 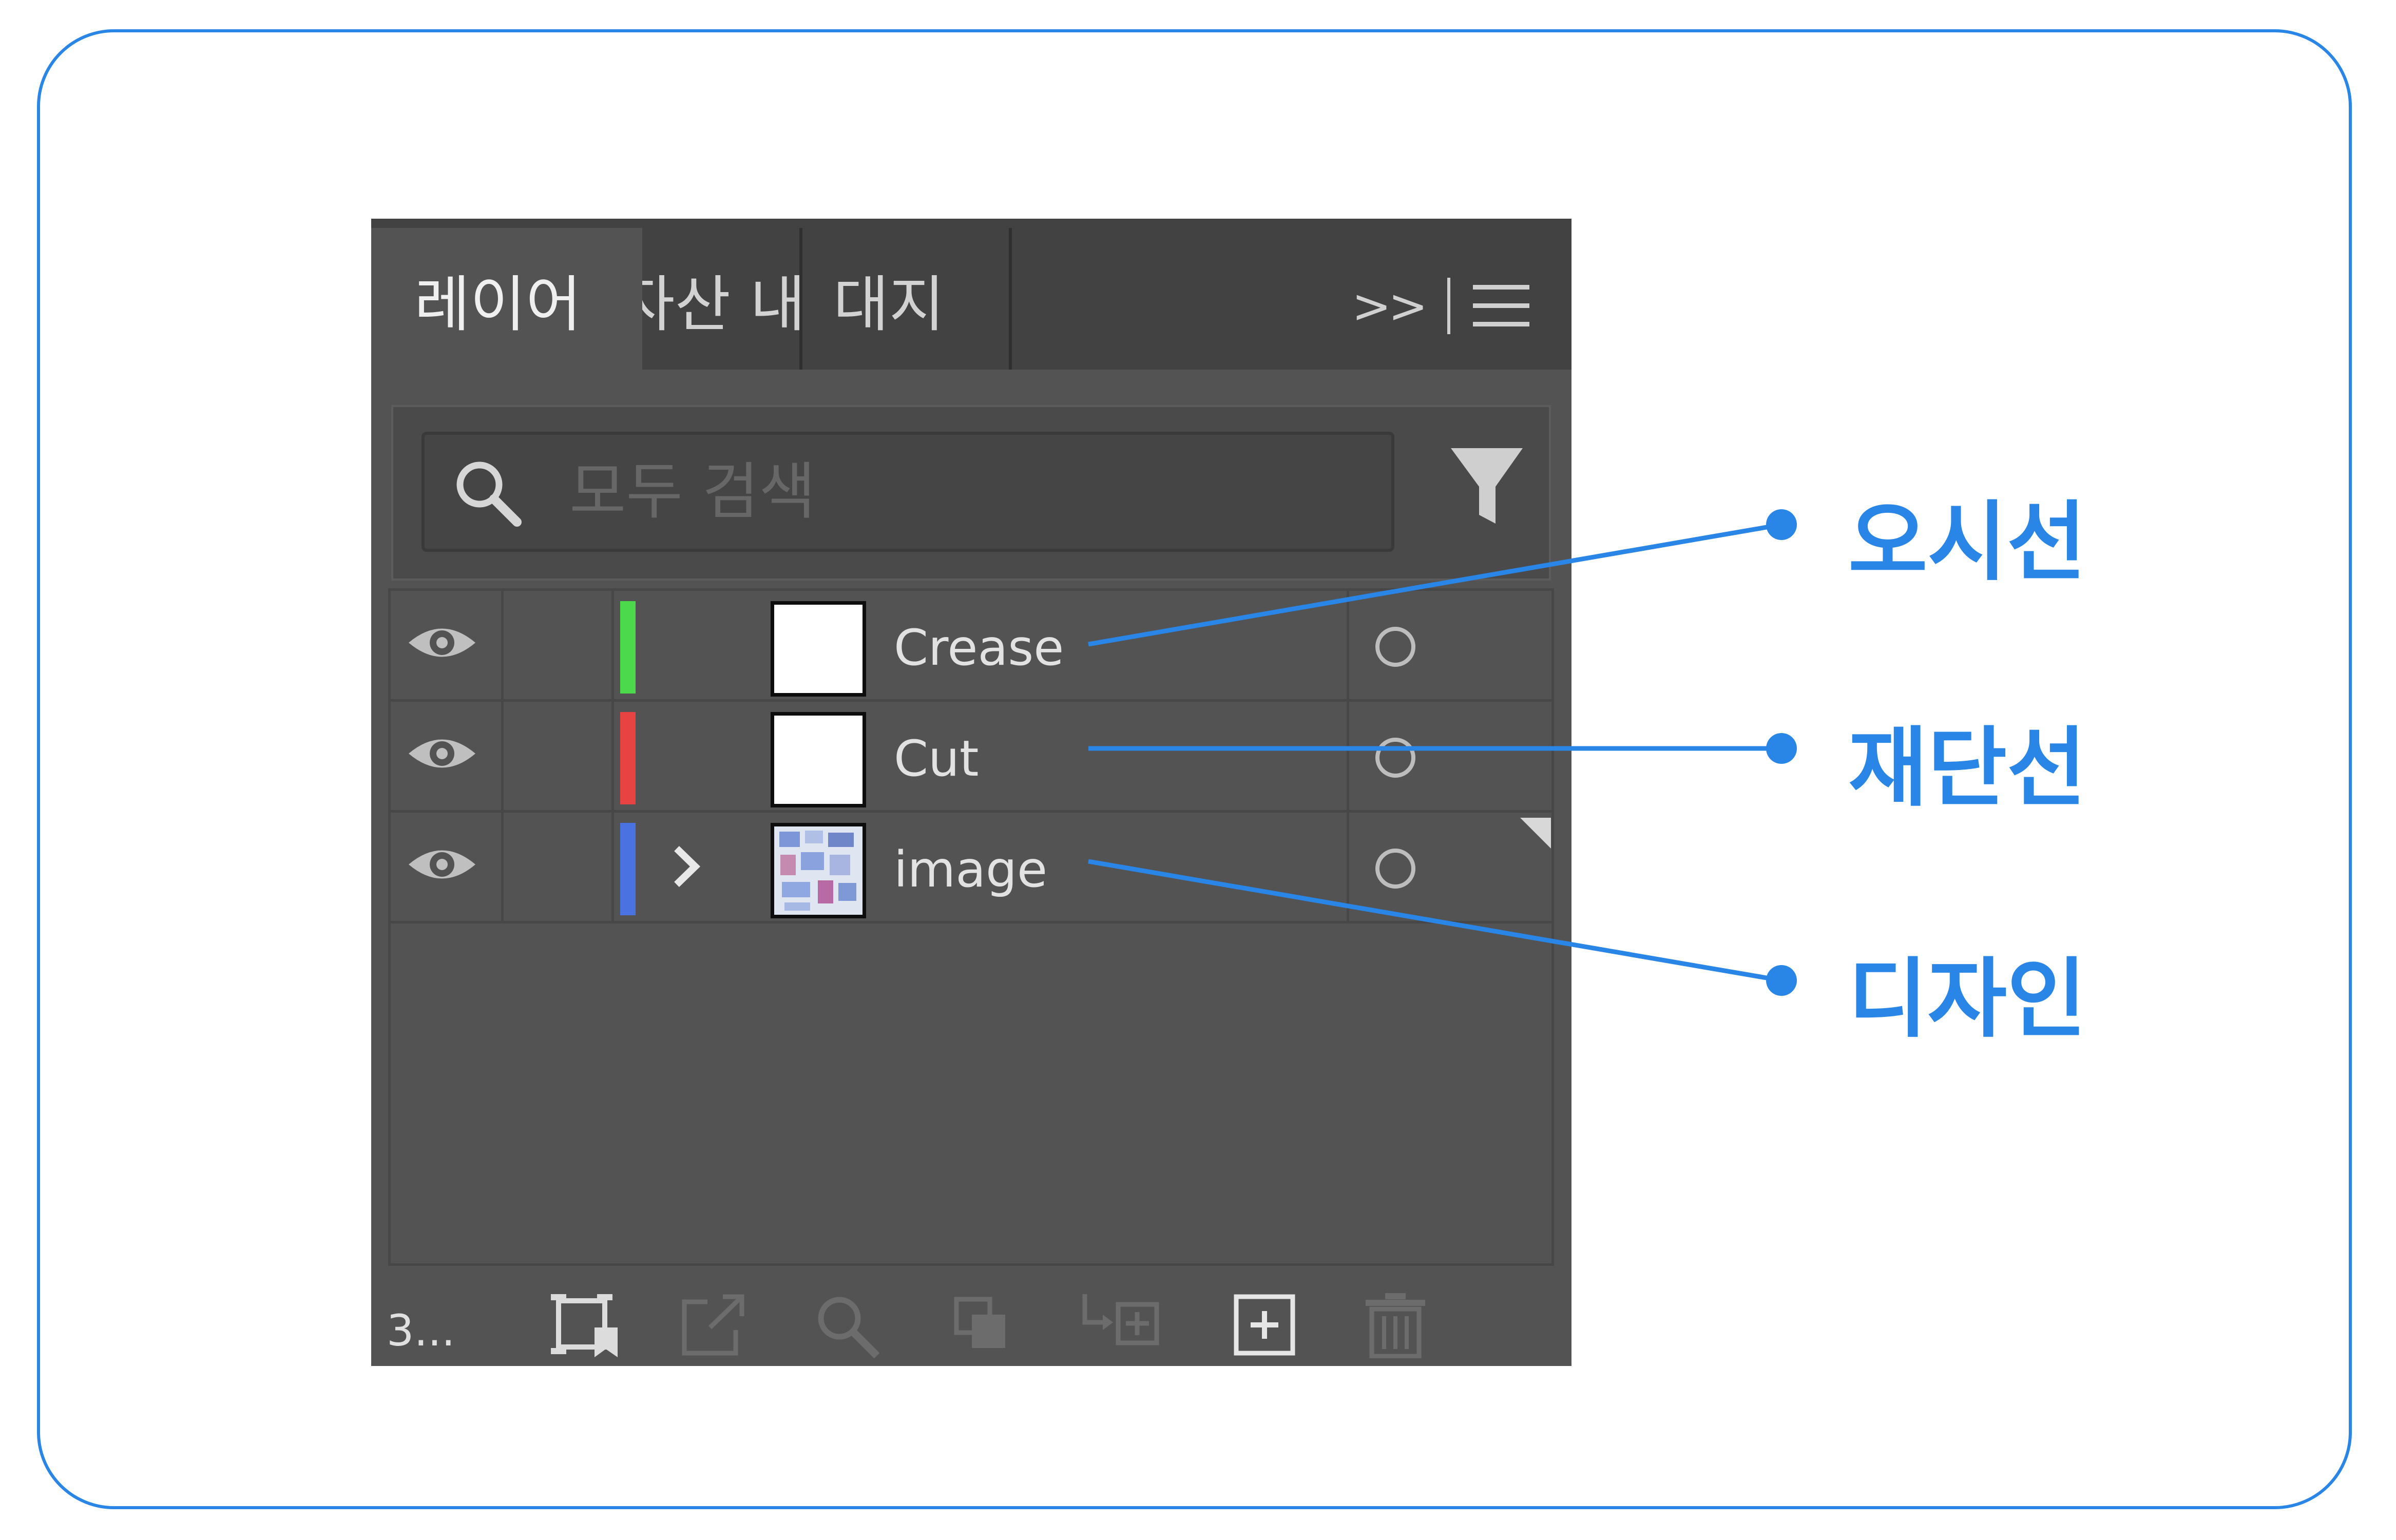 I want to click on callout-dot-image, so click(x=1781, y=980).